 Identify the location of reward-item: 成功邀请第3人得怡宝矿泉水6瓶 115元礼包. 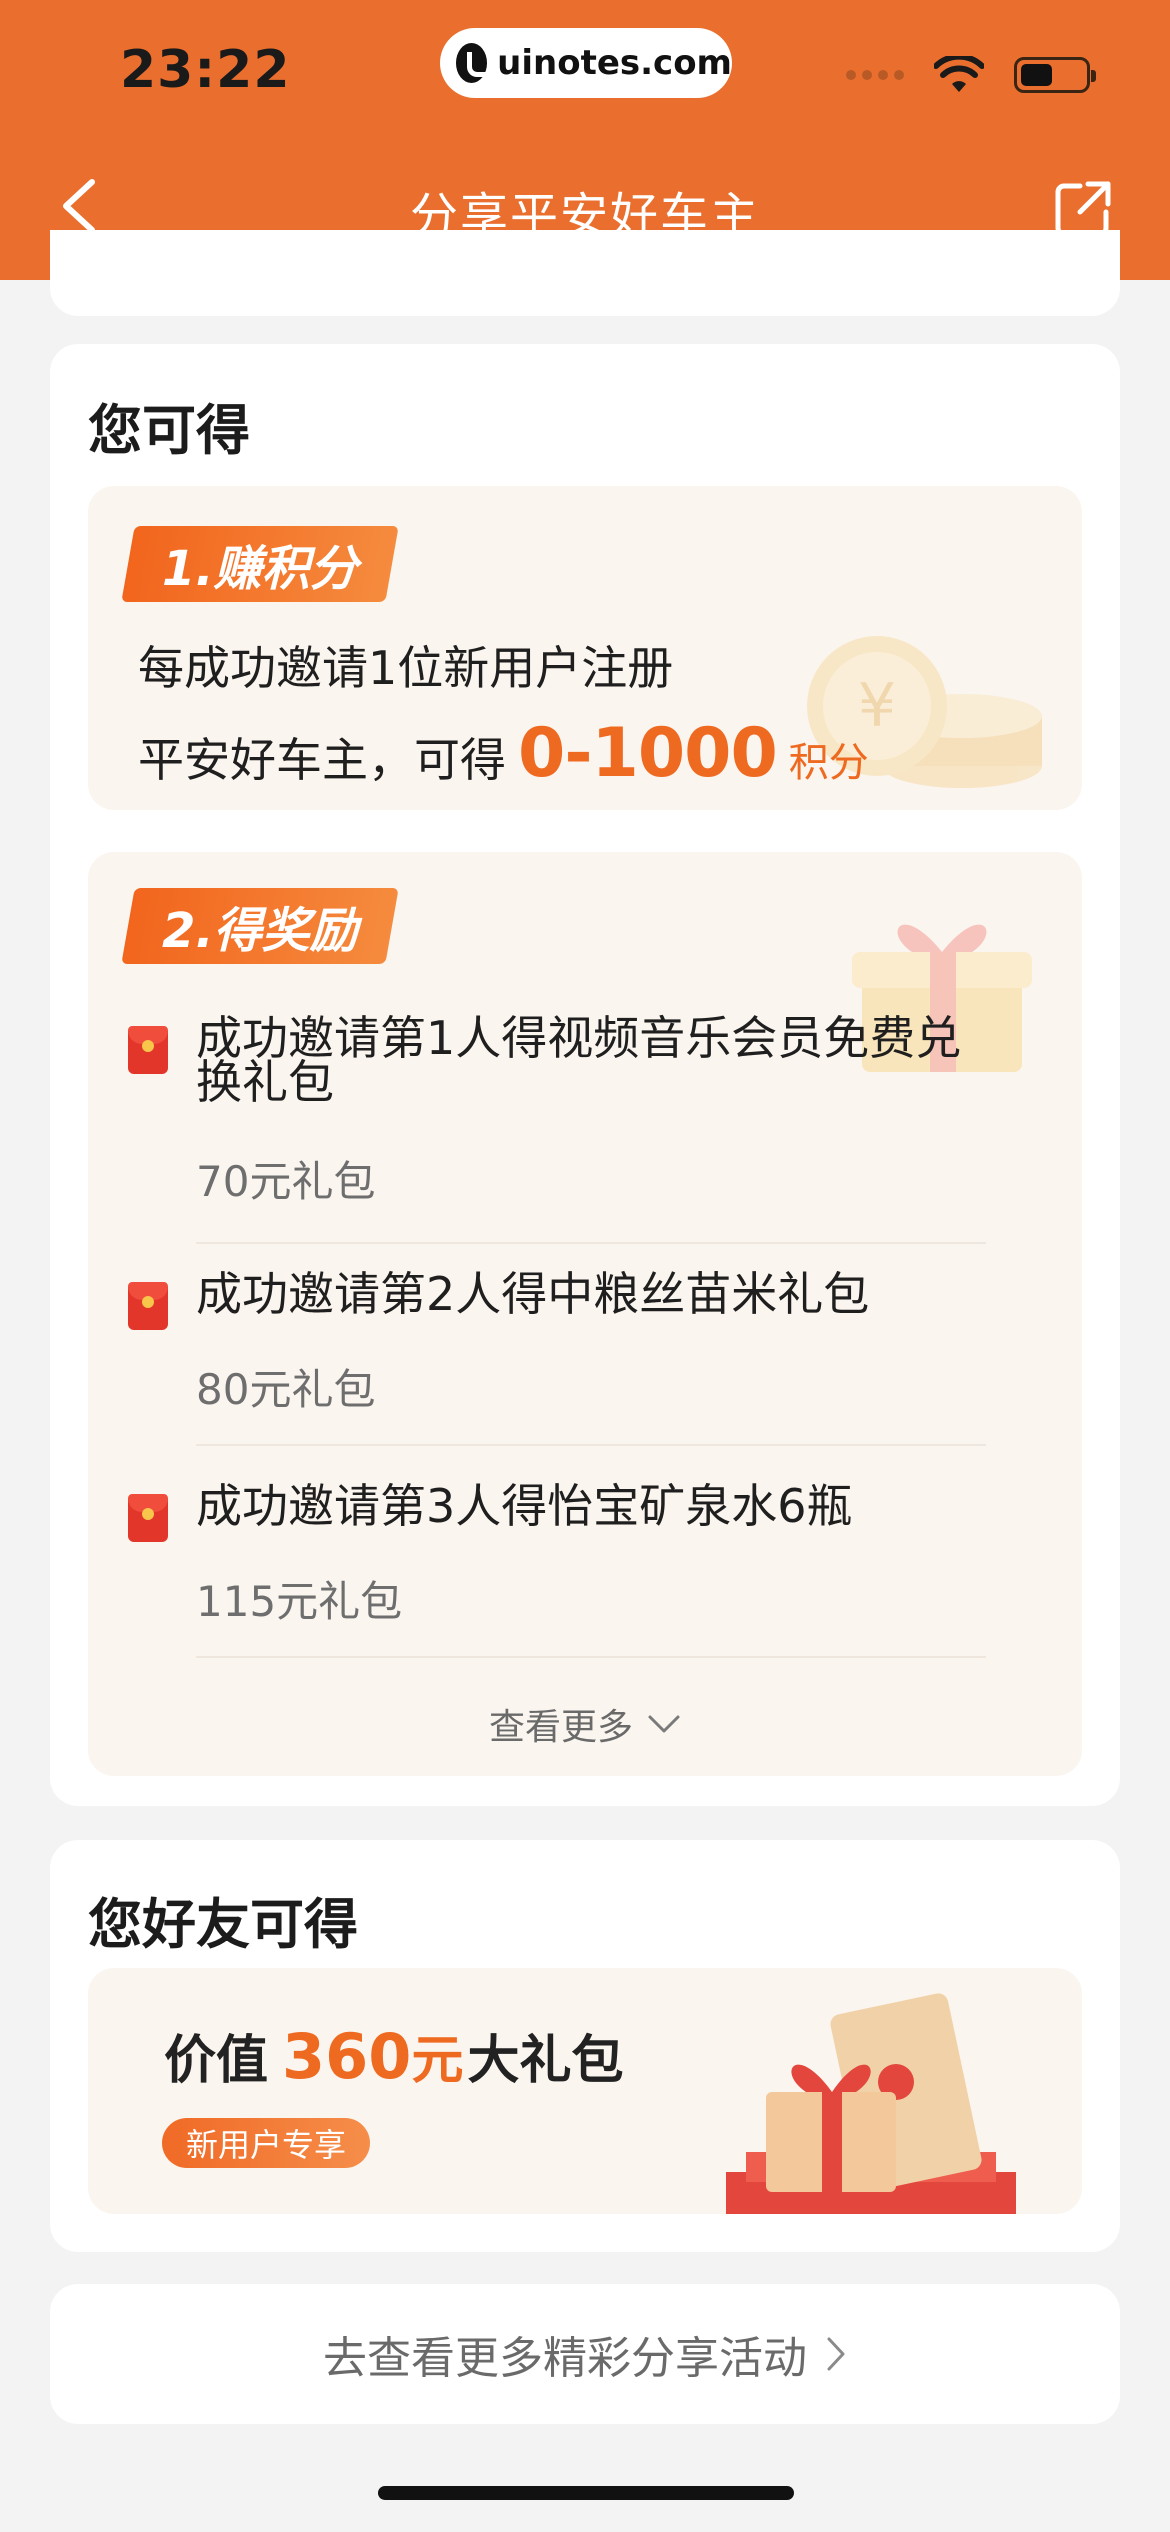
(568, 1581).